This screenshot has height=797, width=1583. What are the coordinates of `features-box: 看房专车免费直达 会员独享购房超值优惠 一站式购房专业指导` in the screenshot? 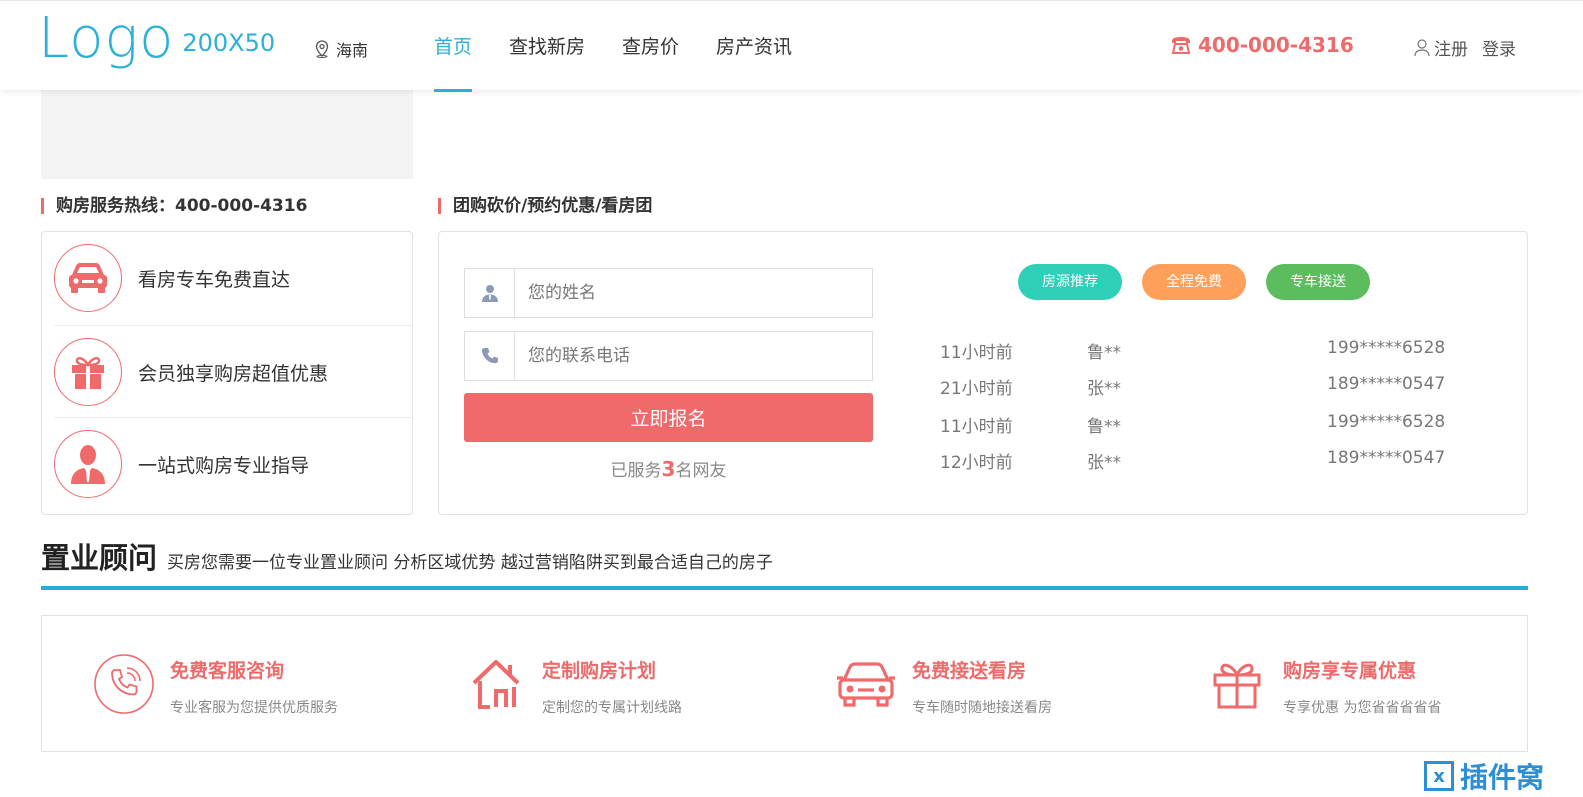 It's located at (227, 373).